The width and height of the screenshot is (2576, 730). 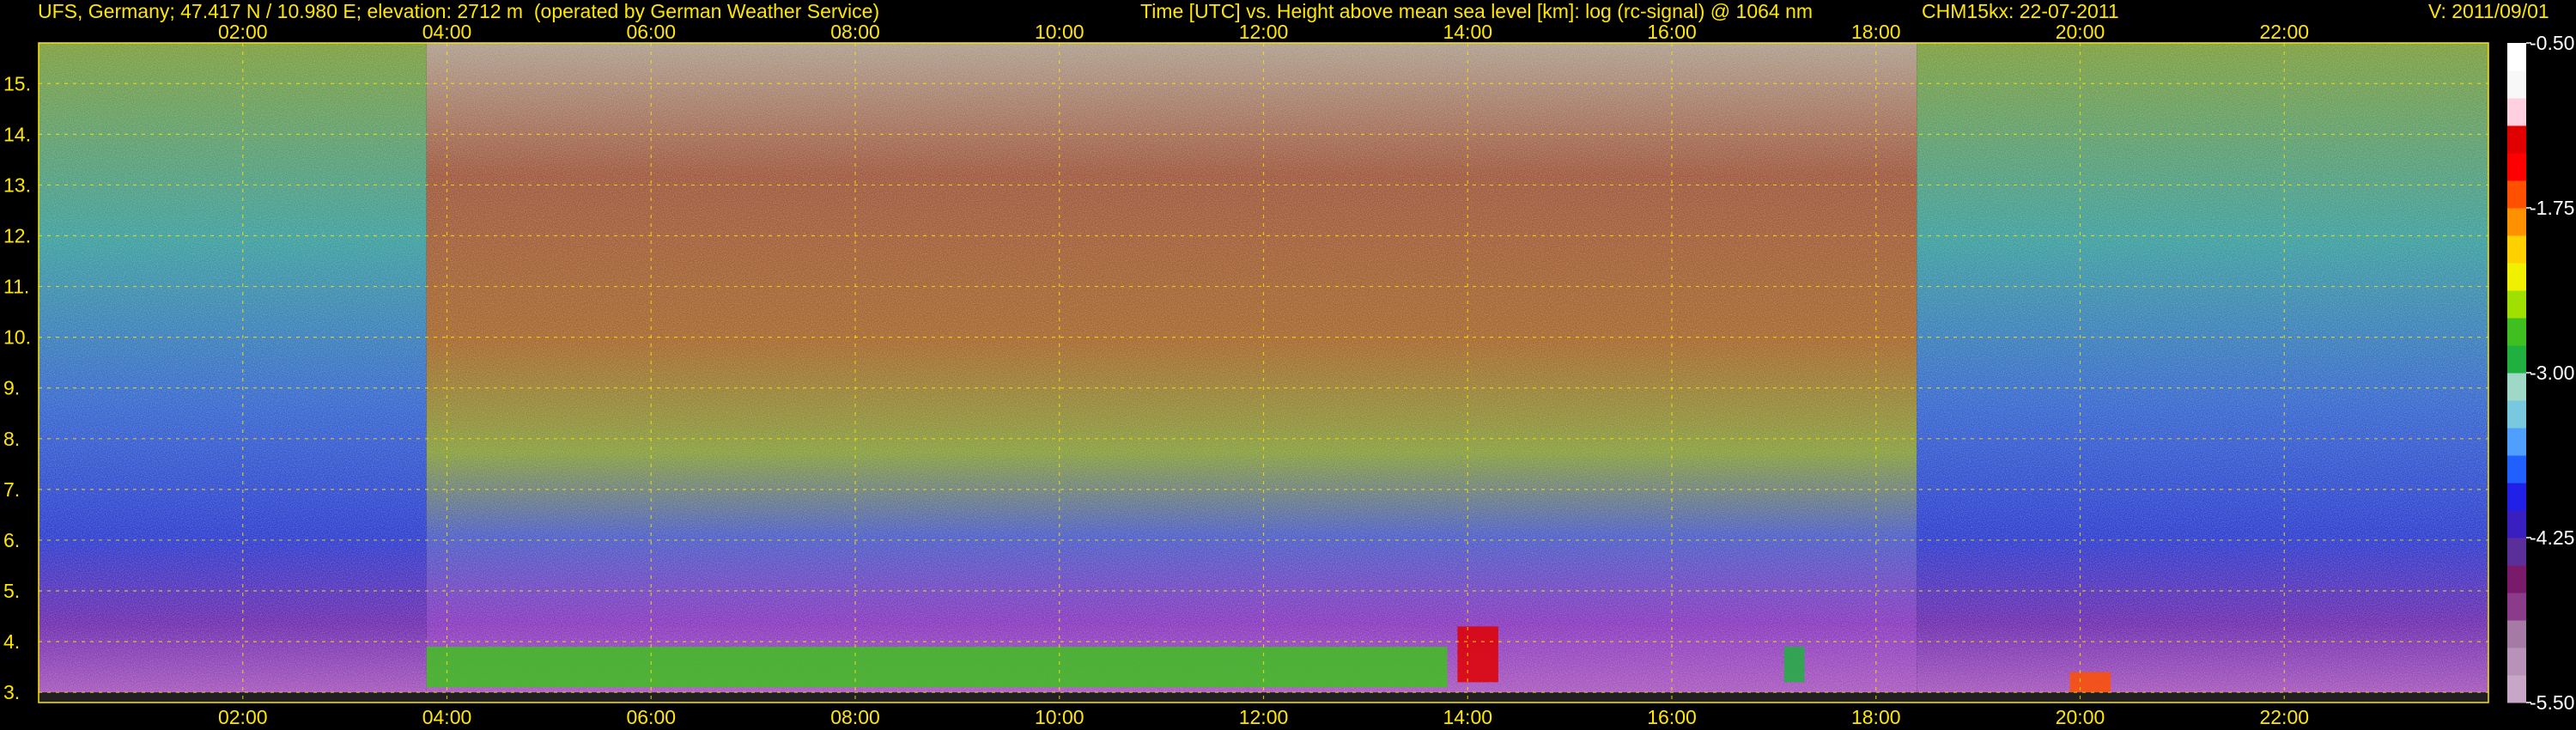 What do you see at coordinates (855, 32) in the screenshot?
I see `x-tick-label-top: 08:00` at bounding box center [855, 32].